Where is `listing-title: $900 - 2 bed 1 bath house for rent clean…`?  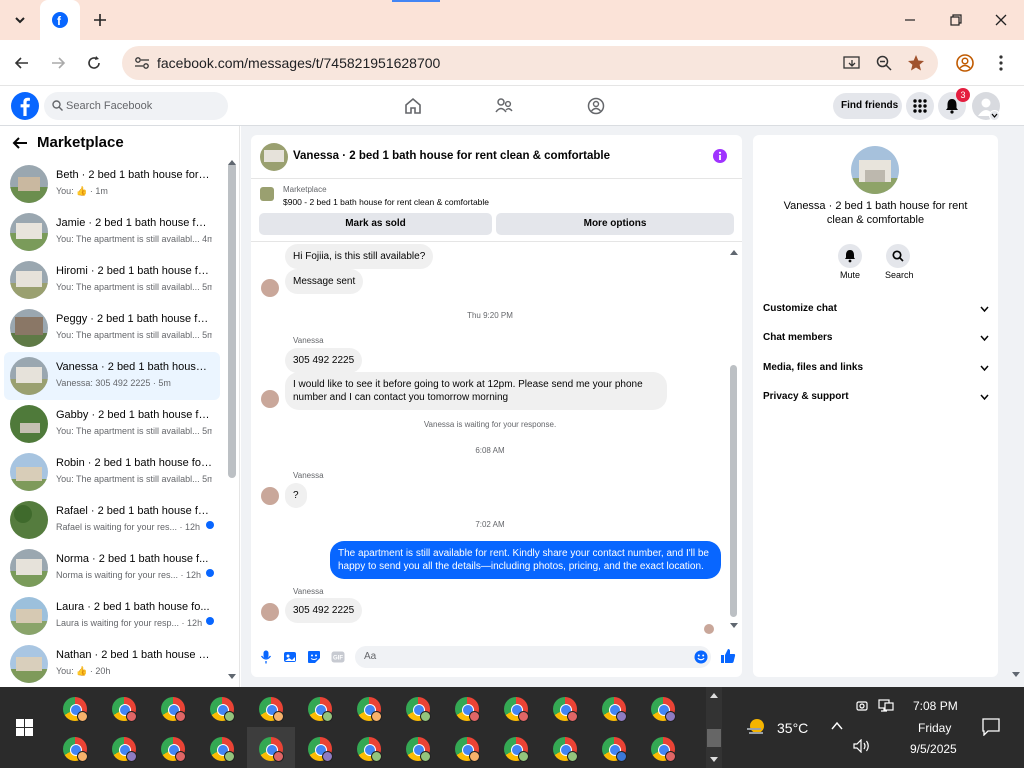 listing-title: $900 - 2 bed 1 bath house for rent clean… is located at coordinates (386, 202).